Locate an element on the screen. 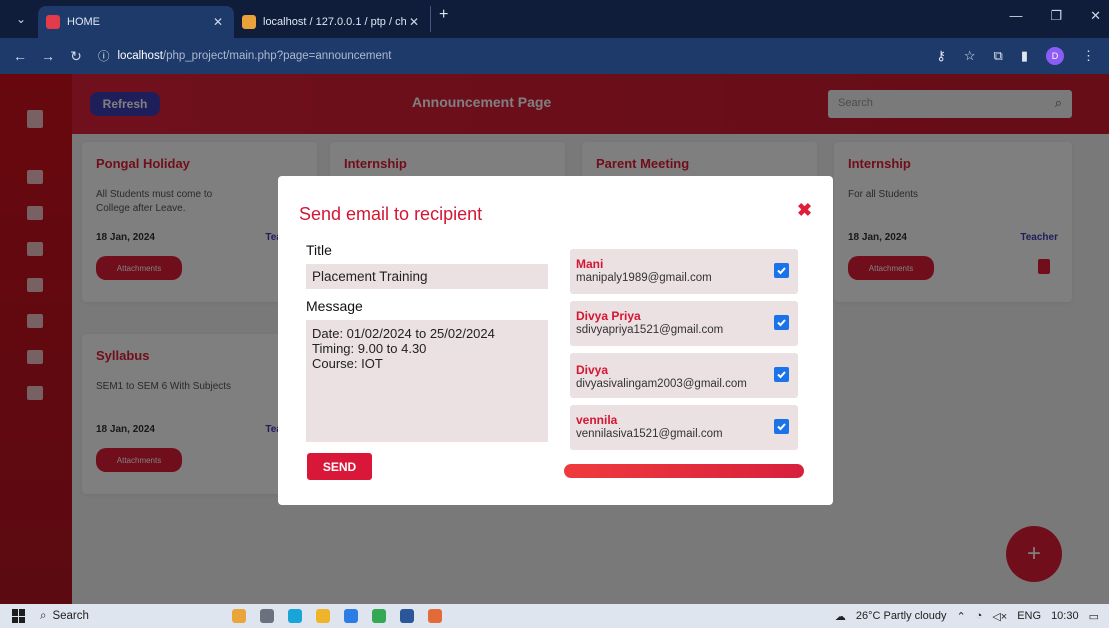 The height and width of the screenshot is (628, 1109). recipient-item: vennila vennilasiva1521@gmail.com is located at coordinates (684, 427).